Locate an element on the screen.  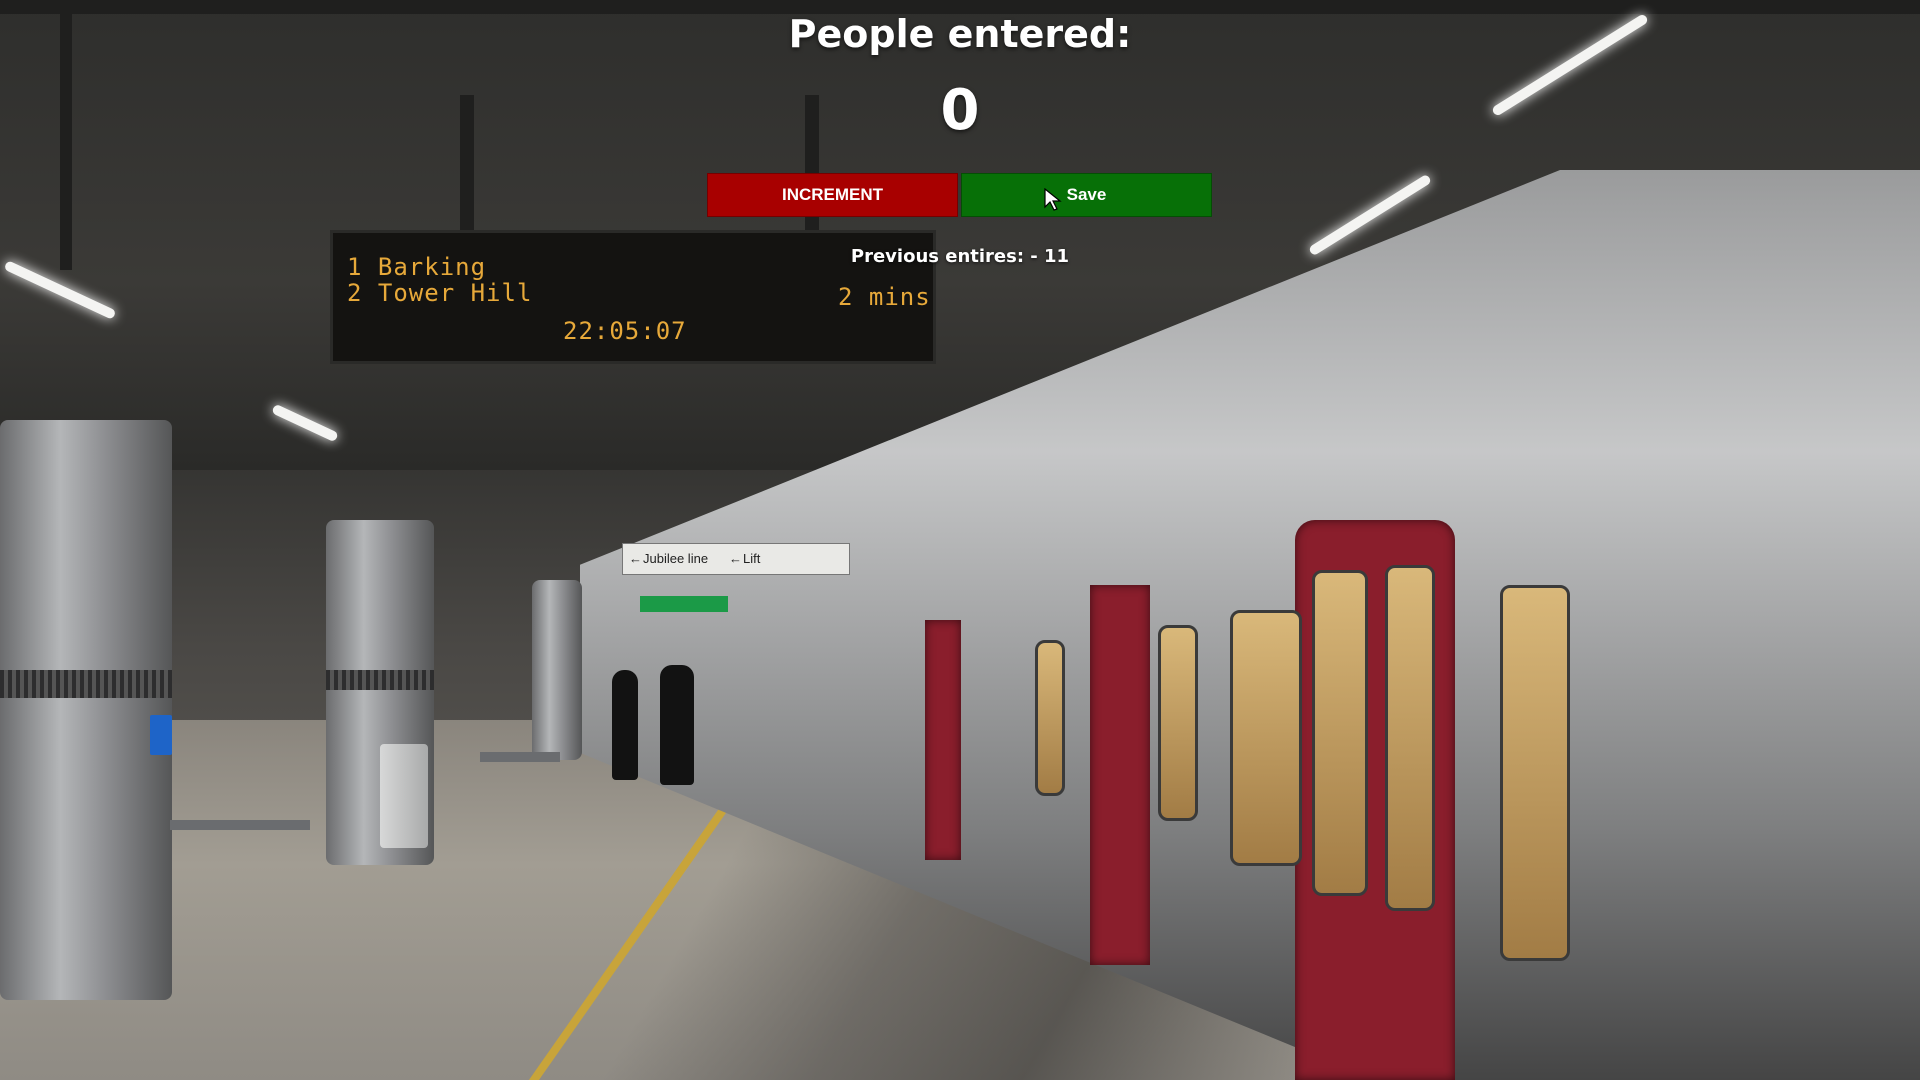
counter-value: 0 is located at coordinates (960, 110).